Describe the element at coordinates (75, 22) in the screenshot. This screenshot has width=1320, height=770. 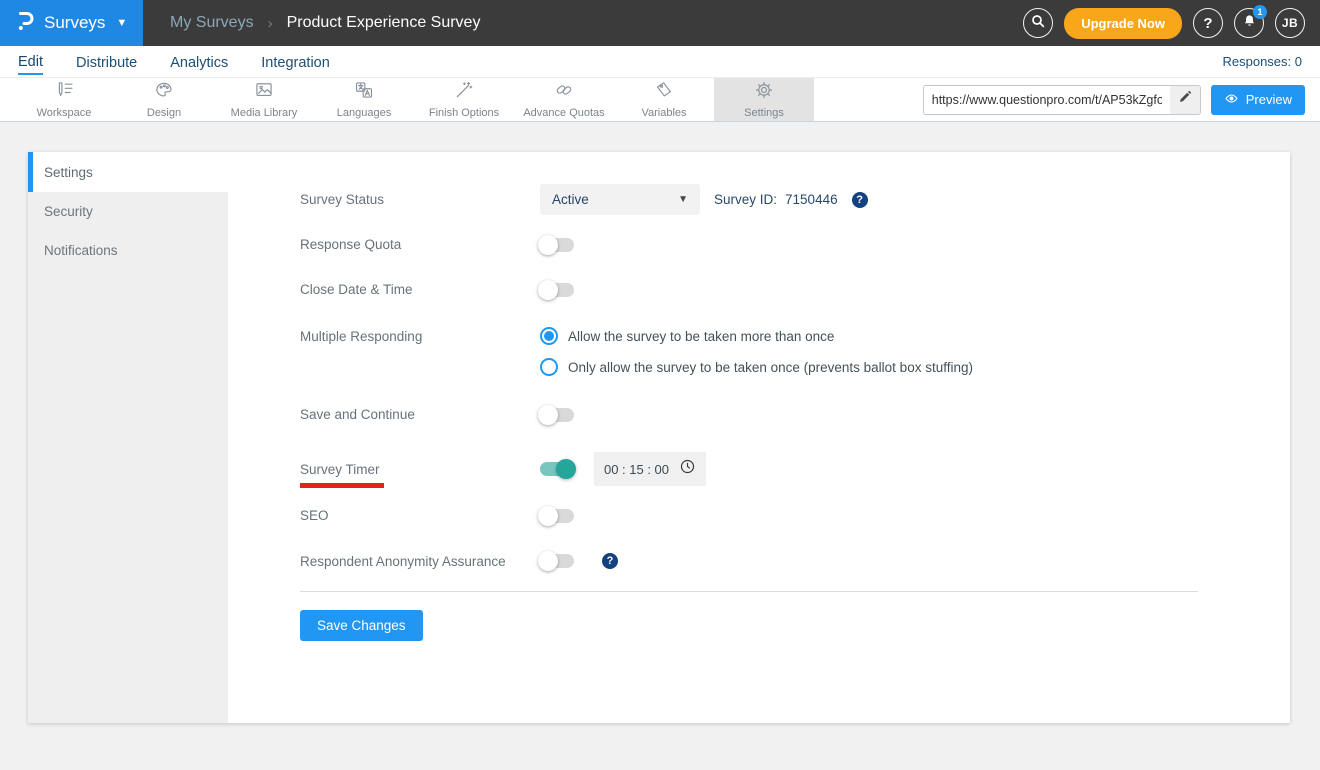
I see `product-name: Surveys` at that location.